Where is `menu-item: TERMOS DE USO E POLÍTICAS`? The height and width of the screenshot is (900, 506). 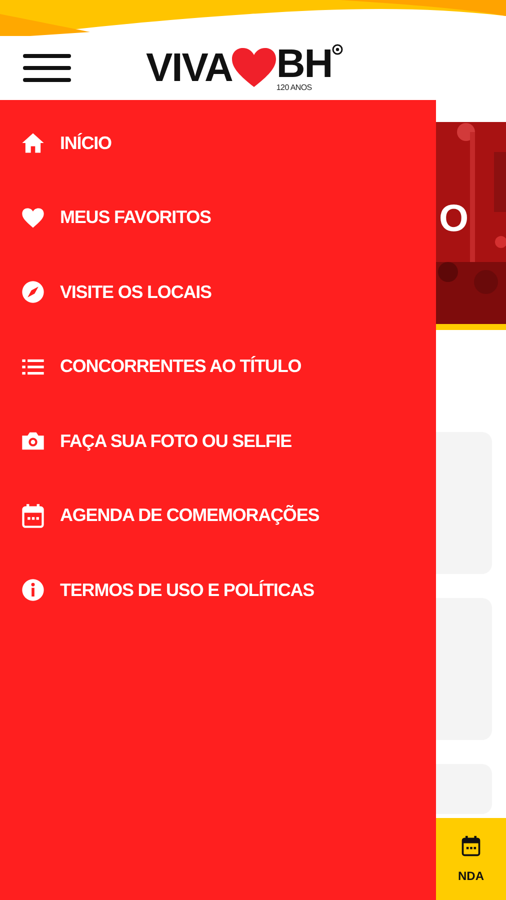
menu-item: TERMOS DE USO E POLÍTICAS is located at coordinates (218, 590).